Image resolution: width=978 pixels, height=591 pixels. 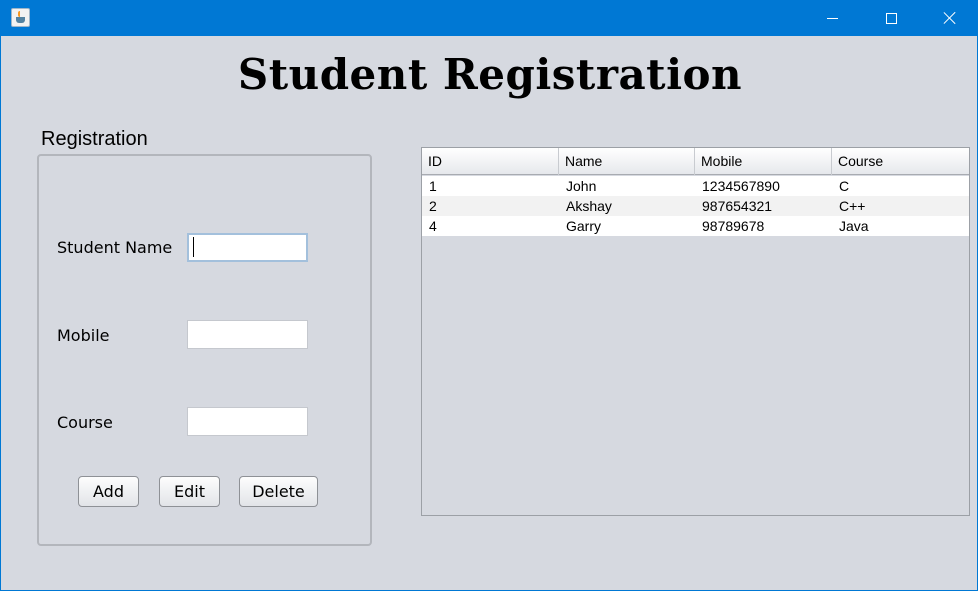 What do you see at coordinates (733, 226) in the screenshot?
I see `cell-mobile: 98789678` at bounding box center [733, 226].